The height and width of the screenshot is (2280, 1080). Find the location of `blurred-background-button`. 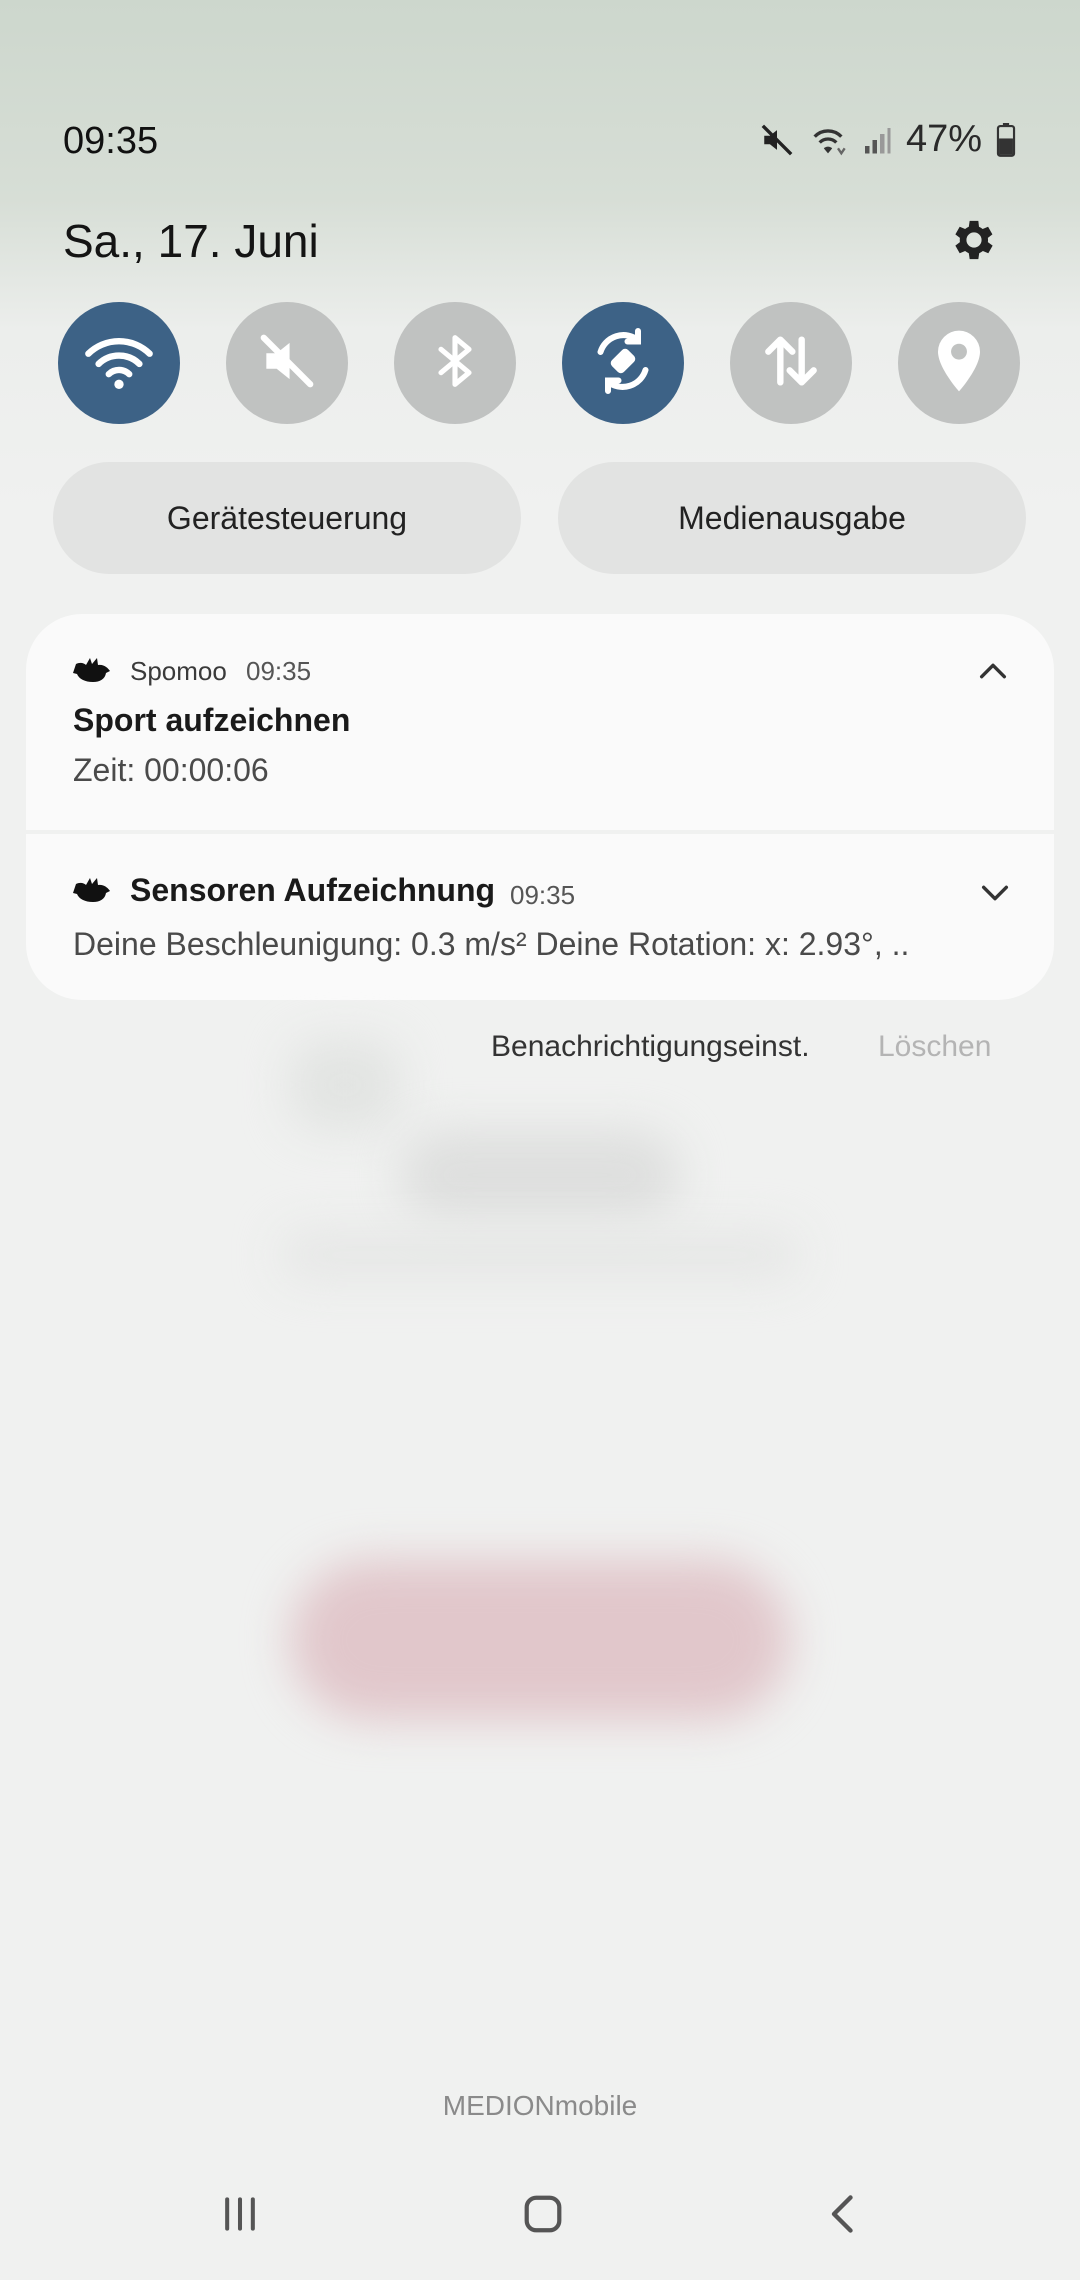

blurred-background-button is located at coordinates (540, 1640).